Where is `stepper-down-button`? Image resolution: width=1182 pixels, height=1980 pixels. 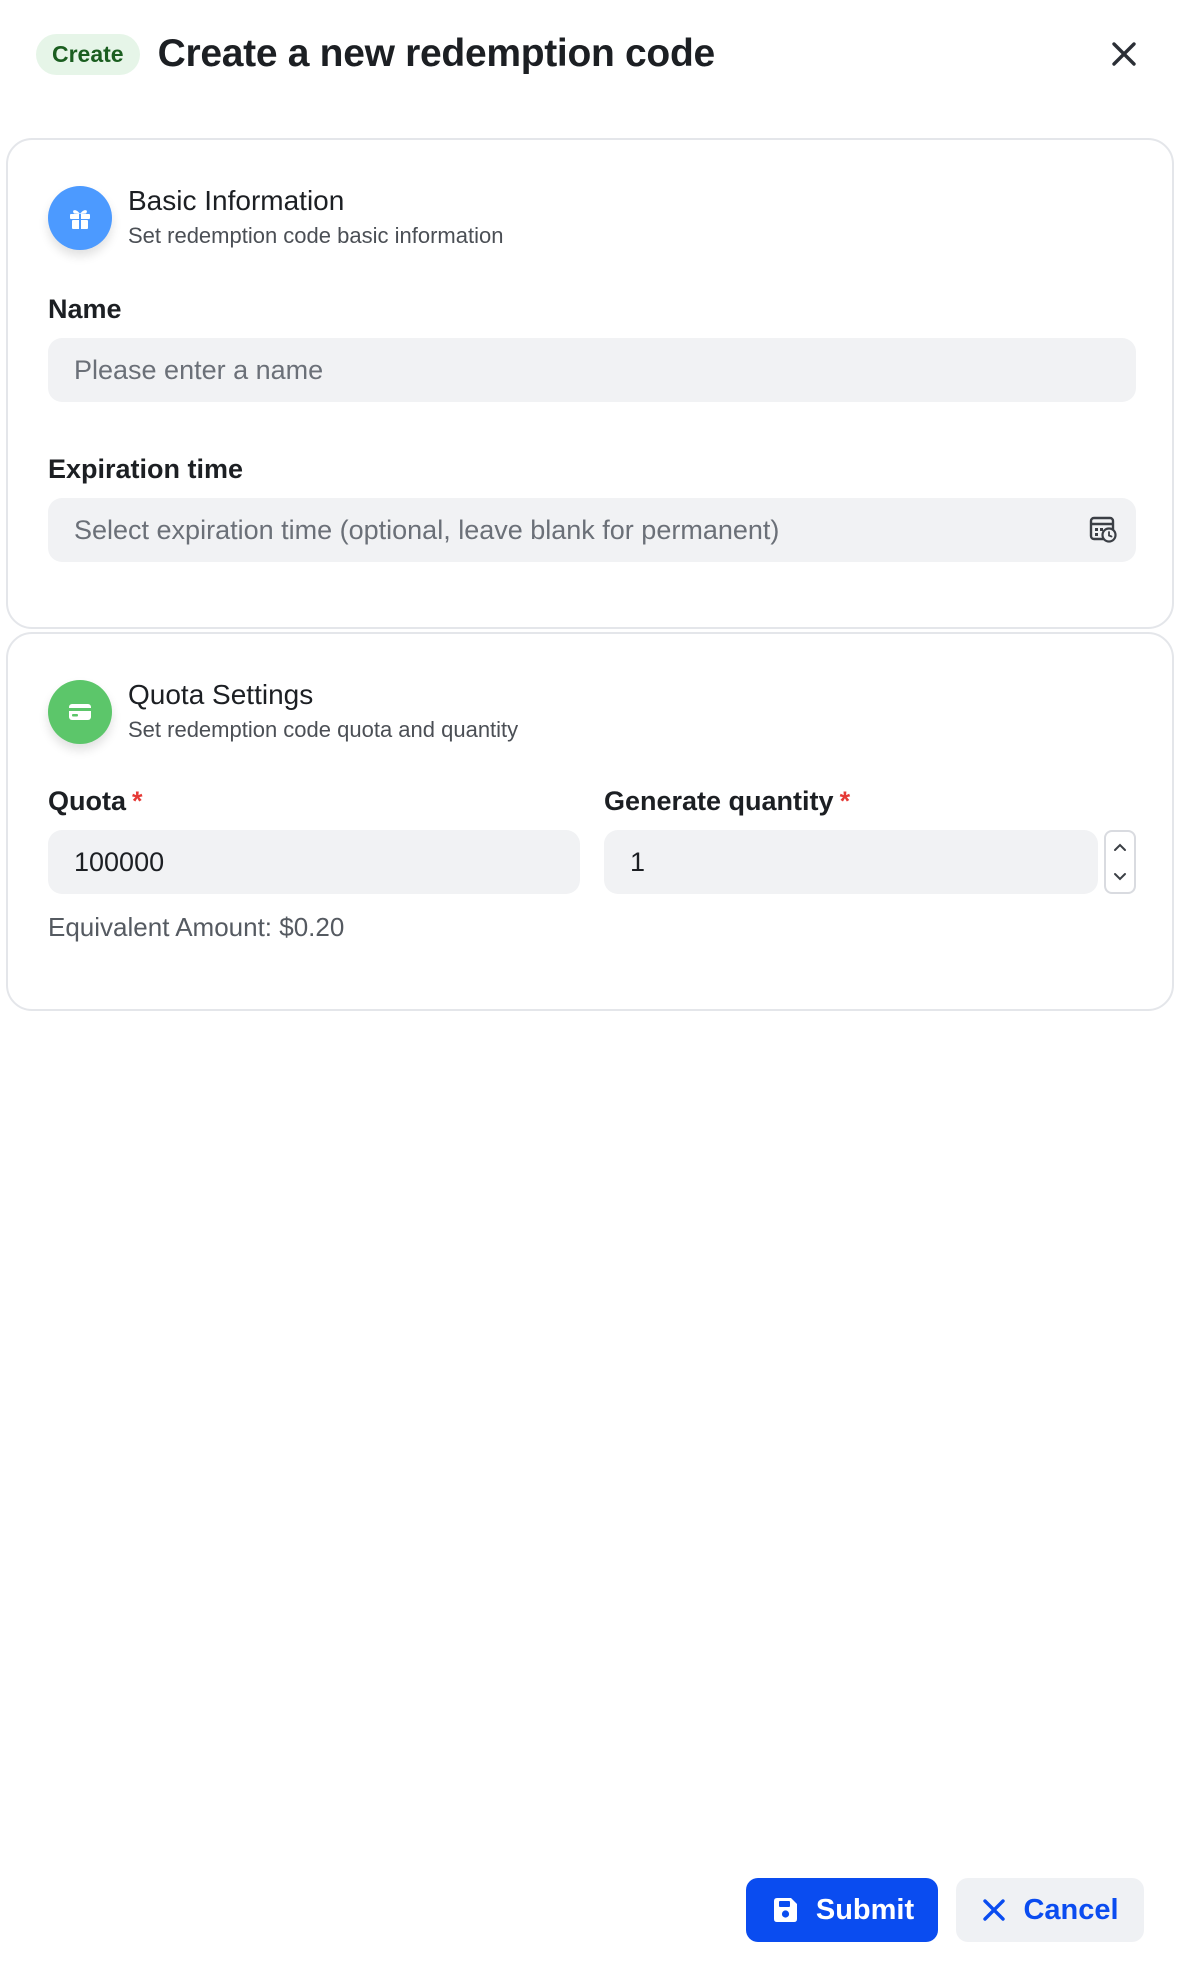 stepper-down-button is located at coordinates (1120, 877).